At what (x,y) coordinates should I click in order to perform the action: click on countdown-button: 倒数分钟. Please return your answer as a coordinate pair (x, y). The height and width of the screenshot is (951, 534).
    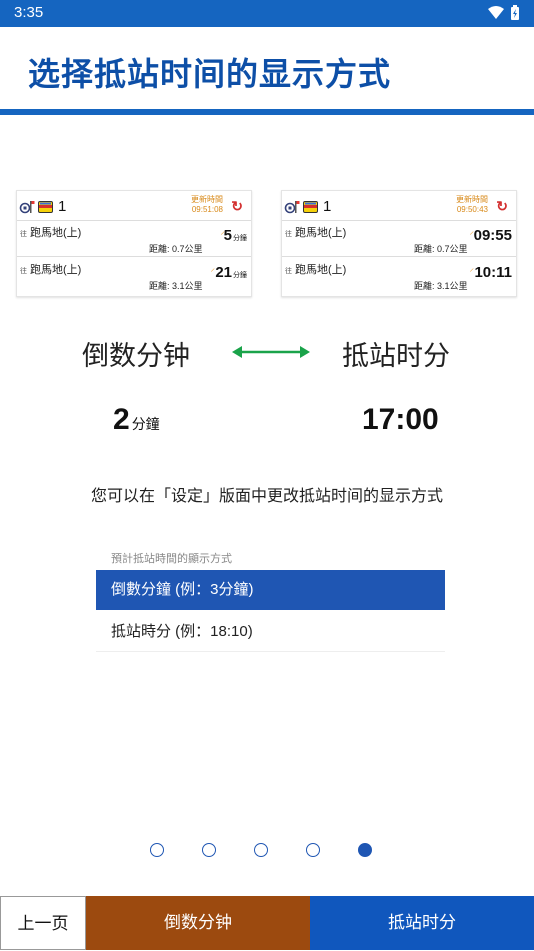
    Looking at the image, I should click on (198, 923).